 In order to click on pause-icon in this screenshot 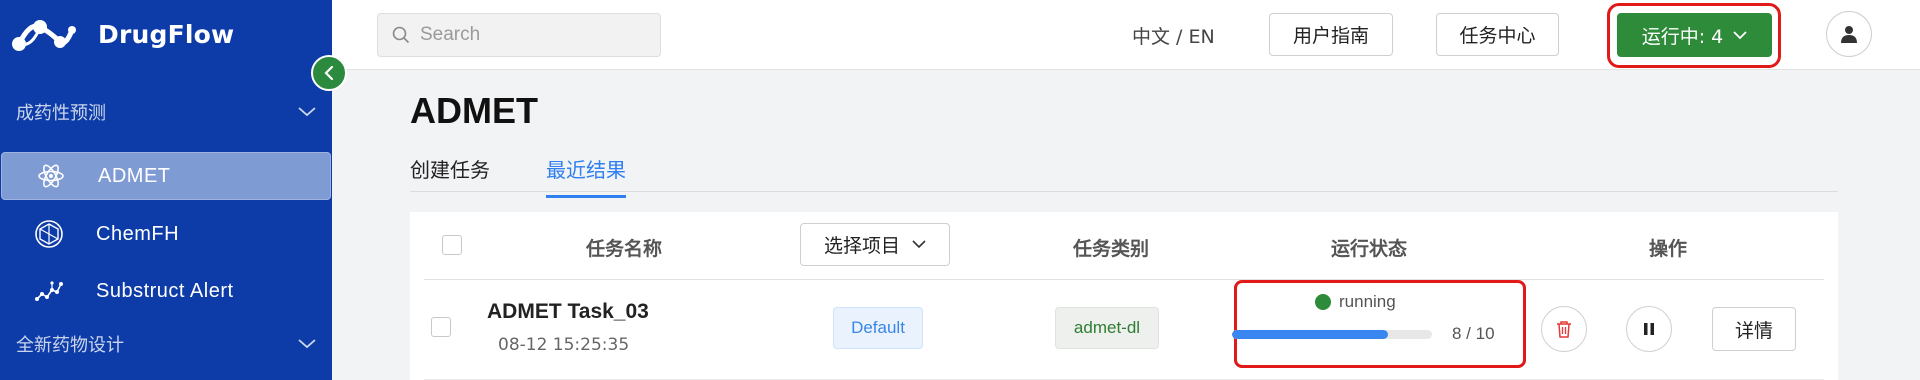, I will do `click(1649, 329)`.